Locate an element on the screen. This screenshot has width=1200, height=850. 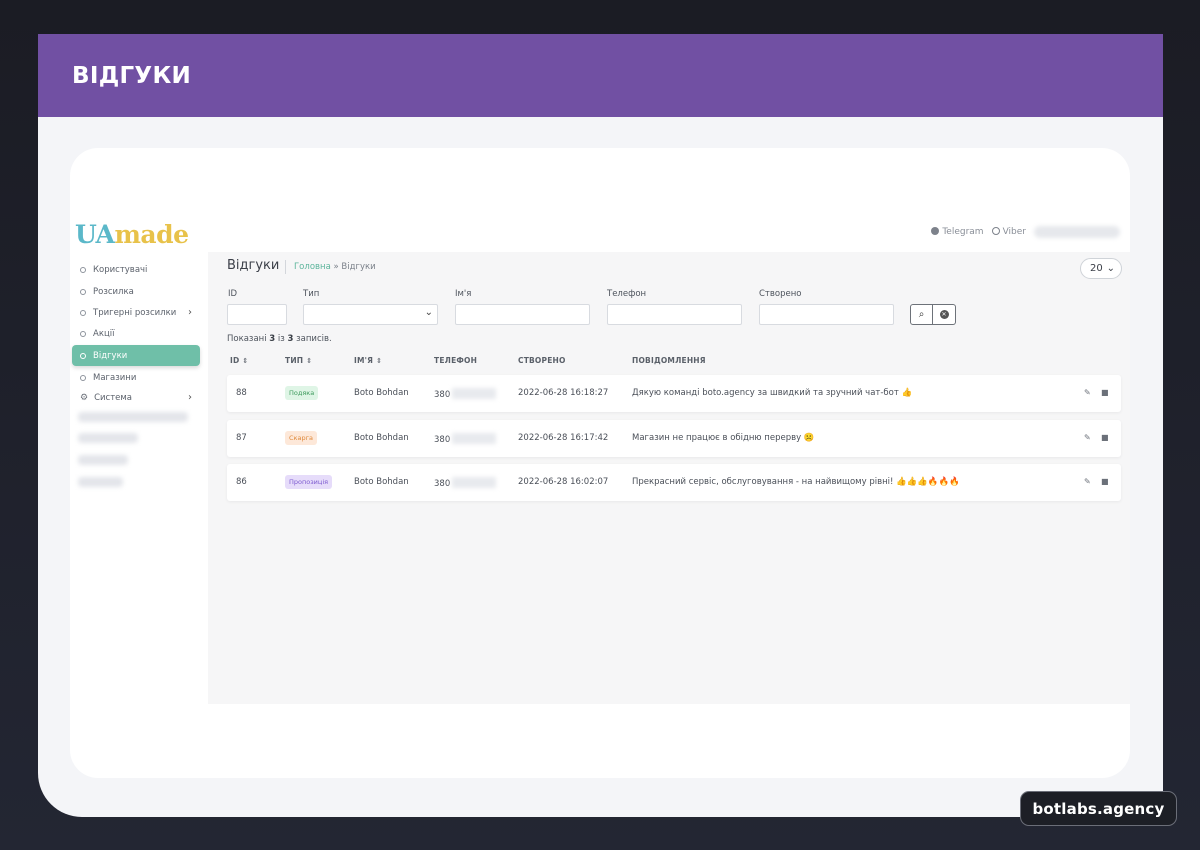
breadcrumb-current: Відгуки is located at coordinates (358, 267).